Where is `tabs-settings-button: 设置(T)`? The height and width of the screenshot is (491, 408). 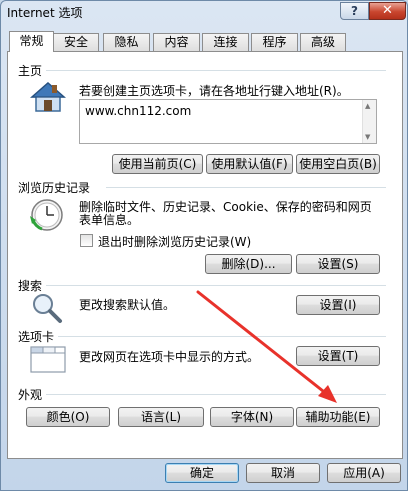 tabs-settings-button: 设置(T) is located at coordinates (338, 356).